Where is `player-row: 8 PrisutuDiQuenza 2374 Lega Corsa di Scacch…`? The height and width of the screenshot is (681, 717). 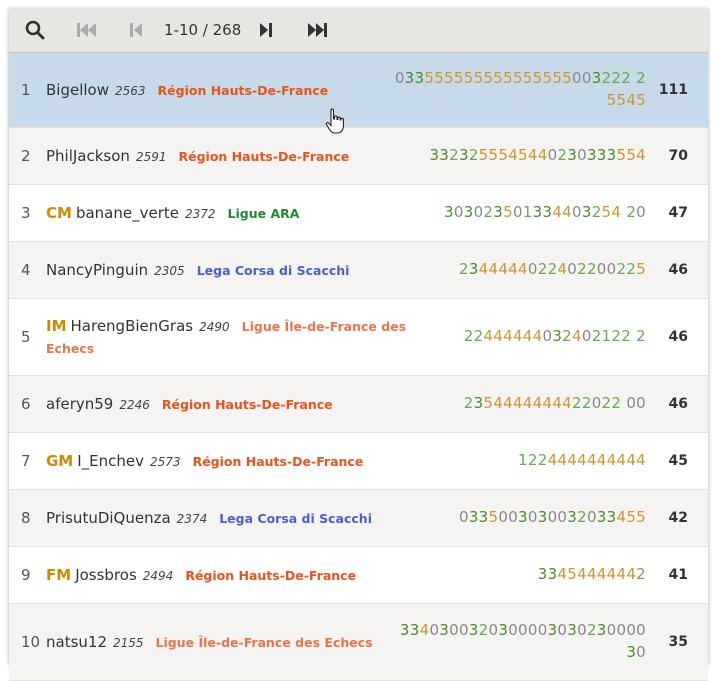 player-row: 8 PrisutuDiQuenza 2374 Lega Corsa di Scacch… is located at coordinates (358, 518).